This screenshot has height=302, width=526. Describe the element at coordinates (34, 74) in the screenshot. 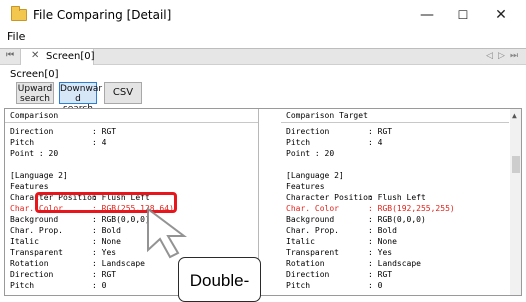

I see `screen-label: Screen[0]` at that location.